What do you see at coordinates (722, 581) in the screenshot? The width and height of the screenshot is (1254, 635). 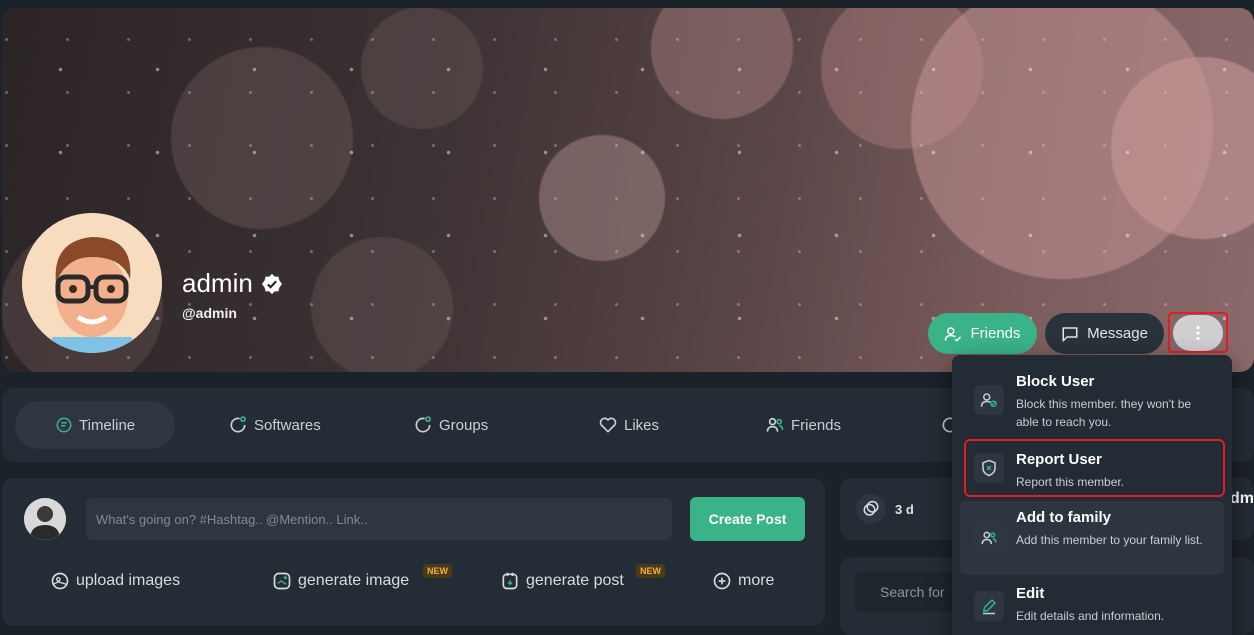 I see `plus-circle-icon` at bounding box center [722, 581].